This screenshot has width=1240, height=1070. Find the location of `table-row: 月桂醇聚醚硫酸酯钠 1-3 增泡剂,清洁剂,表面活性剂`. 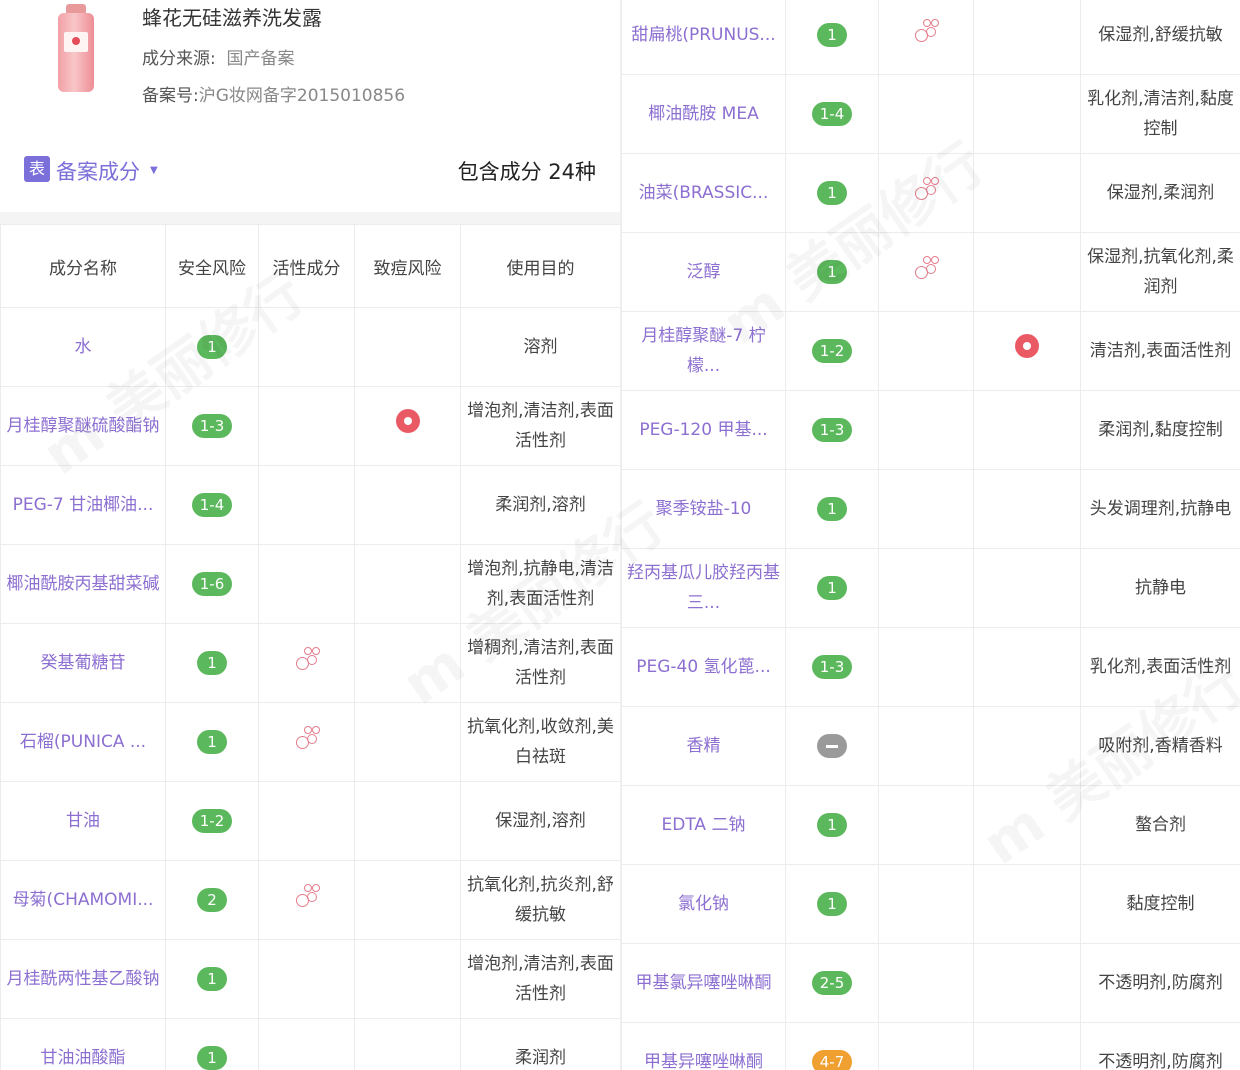

table-row: 月桂醇聚醚硫酸酯钠 1-3 增泡剂,清洁剂,表面活性剂 is located at coordinates (310, 426).